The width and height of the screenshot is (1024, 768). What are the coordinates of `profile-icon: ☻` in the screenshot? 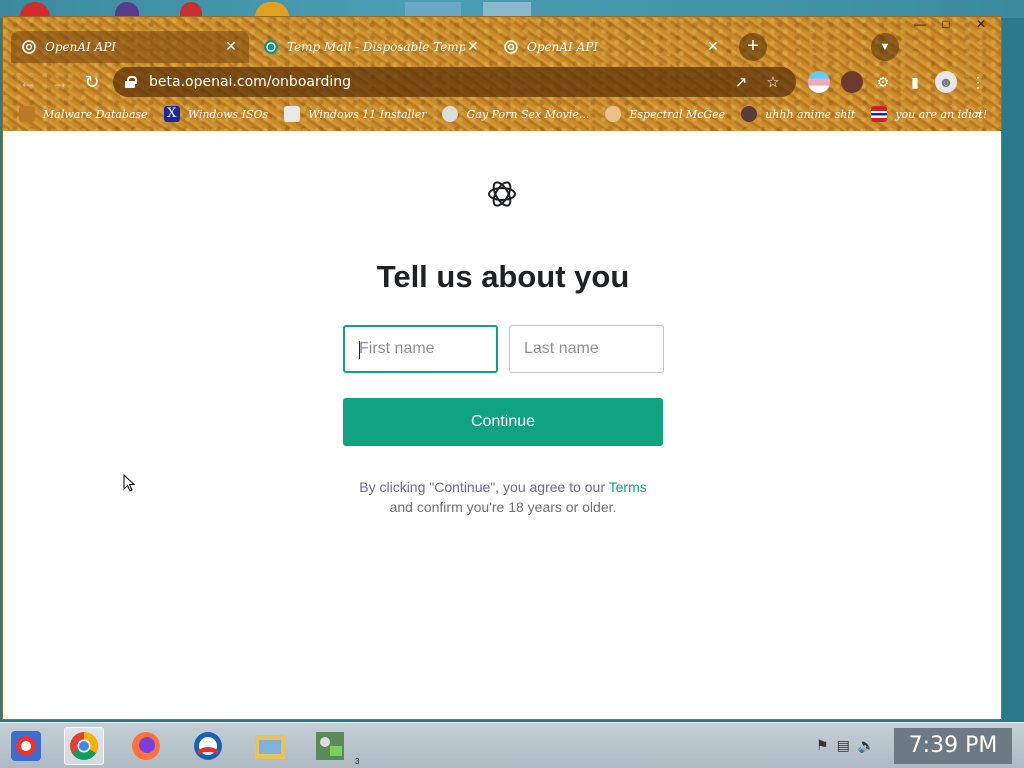 It's located at (946, 82).